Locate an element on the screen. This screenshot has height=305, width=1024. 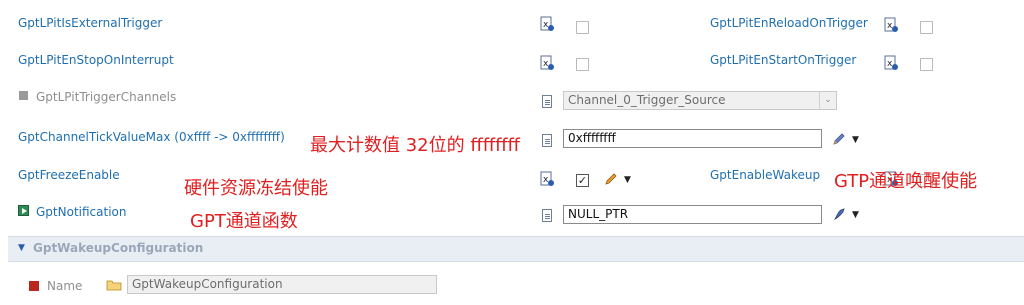
stop-on-interrupt-label: GptLPitEnStopOnInterrupt is located at coordinates (96, 60).